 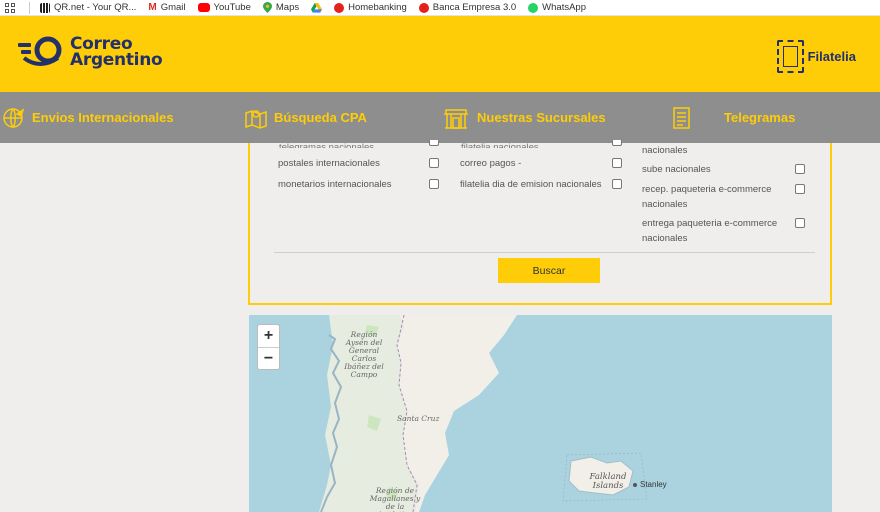 What do you see at coordinates (14, 117) in the screenshot?
I see `globe-plane-icon` at bounding box center [14, 117].